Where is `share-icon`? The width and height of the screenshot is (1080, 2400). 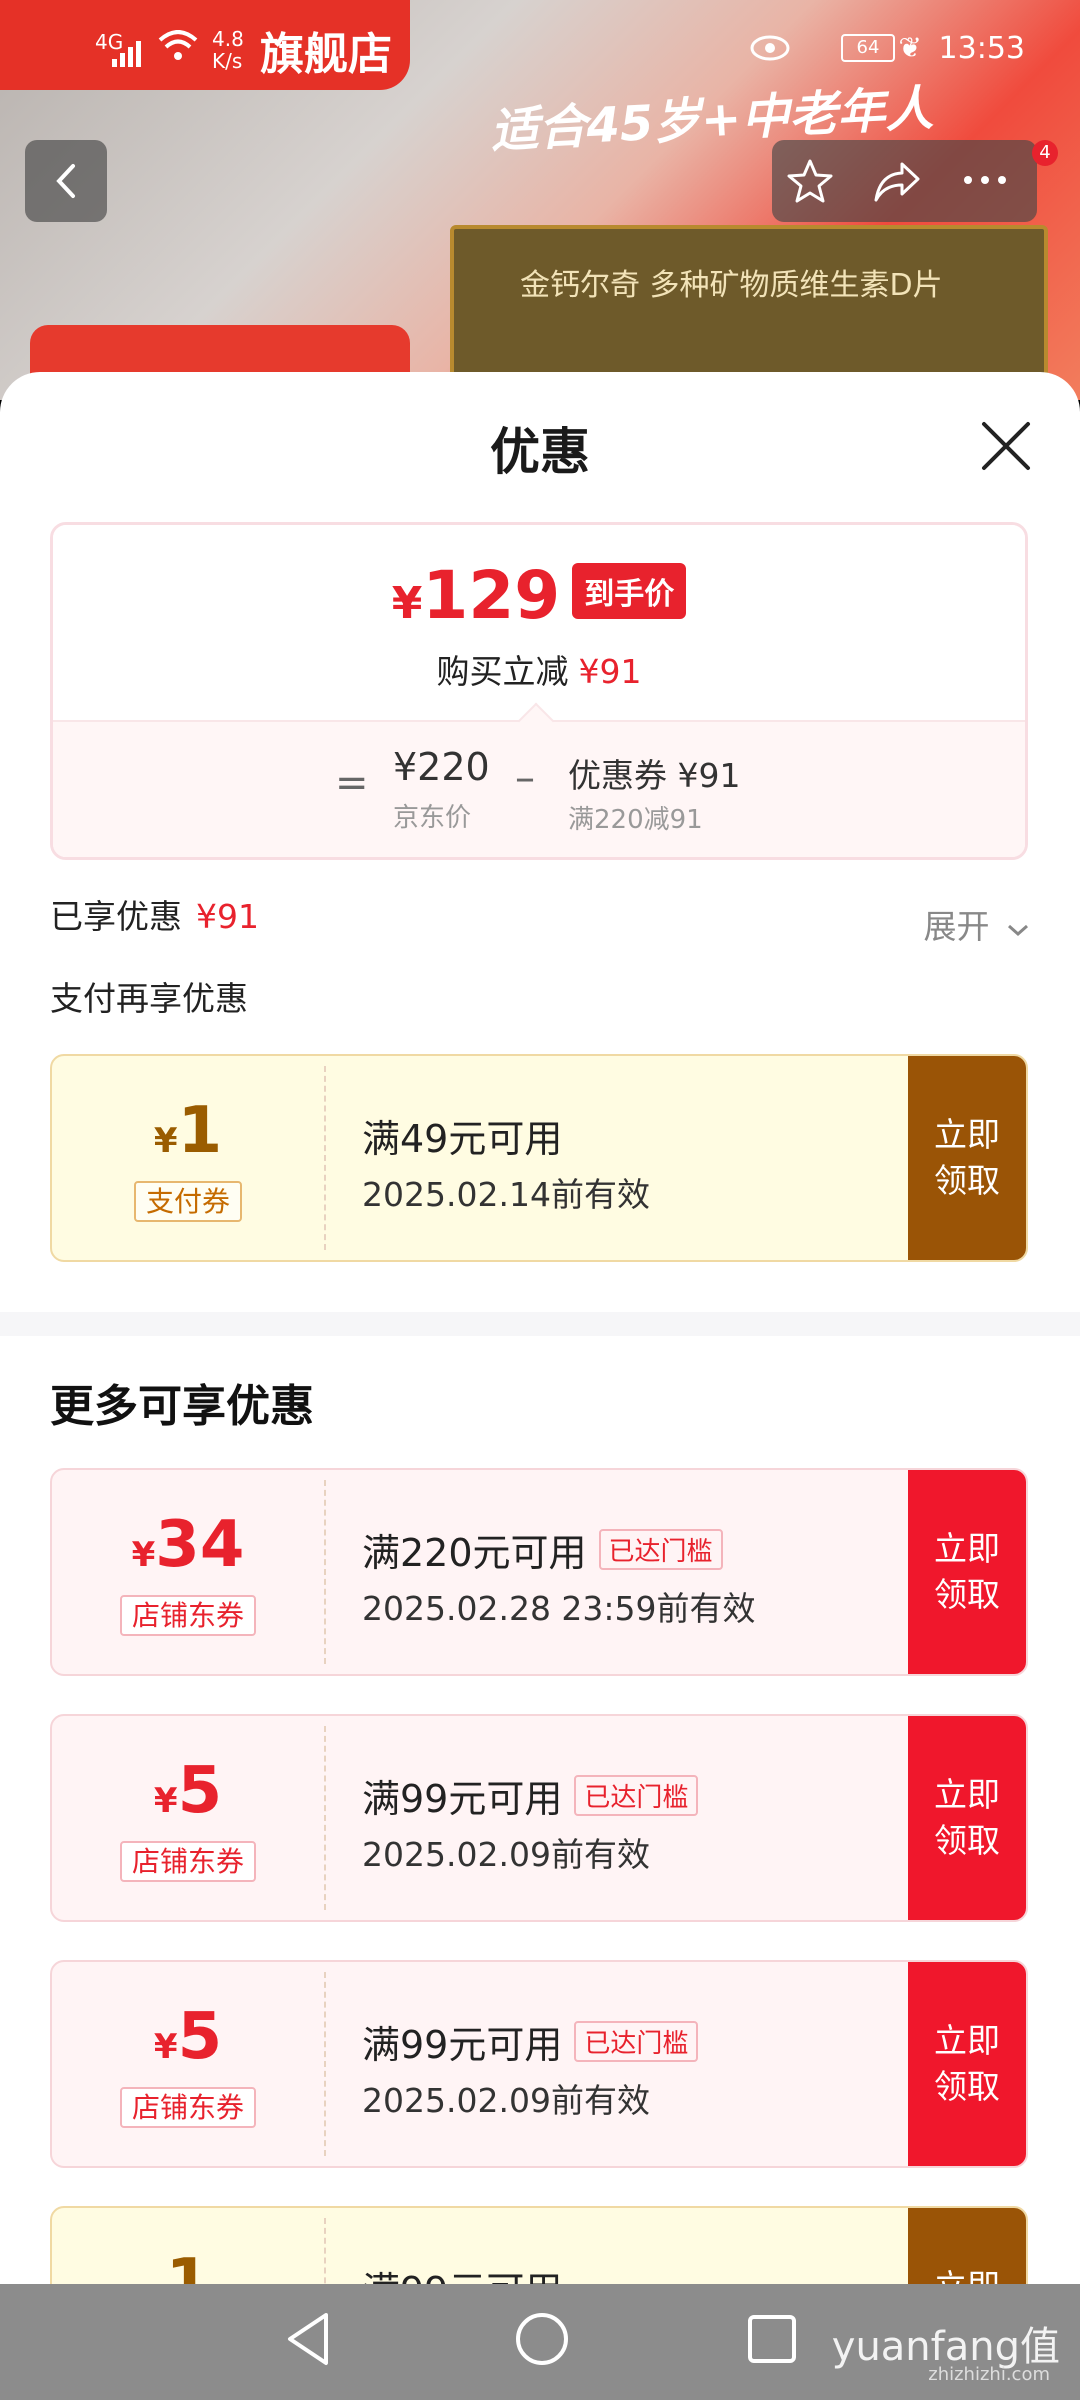 share-icon is located at coordinates (897, 181).